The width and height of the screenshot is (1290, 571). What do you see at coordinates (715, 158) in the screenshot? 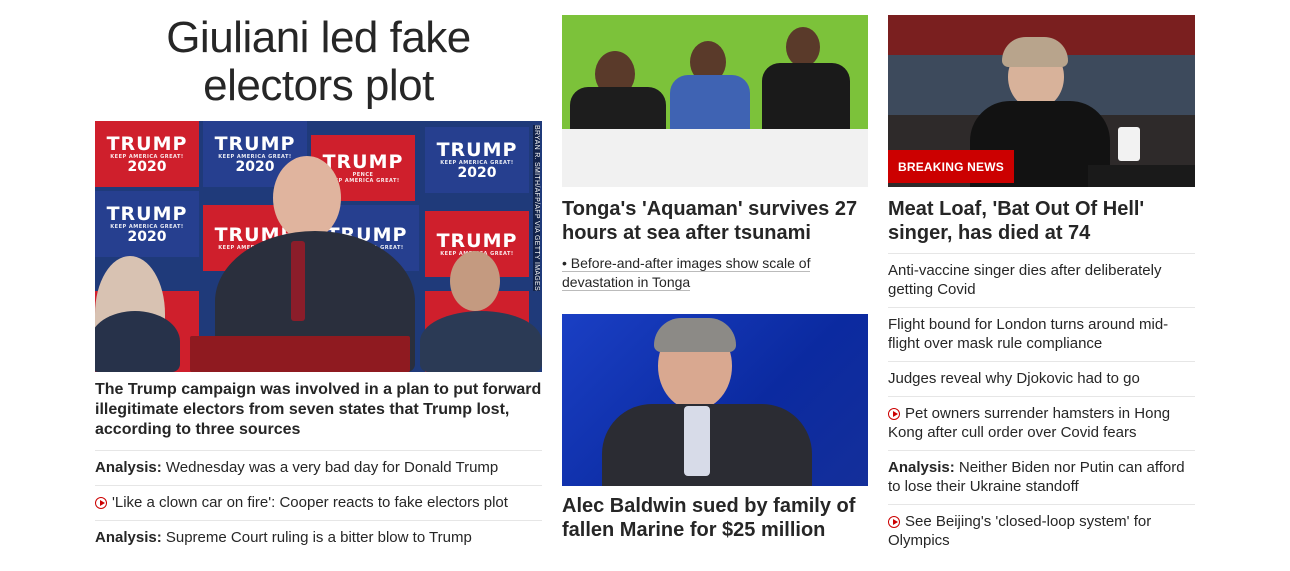
I see `table-surface` at bounding box center [715, 158].